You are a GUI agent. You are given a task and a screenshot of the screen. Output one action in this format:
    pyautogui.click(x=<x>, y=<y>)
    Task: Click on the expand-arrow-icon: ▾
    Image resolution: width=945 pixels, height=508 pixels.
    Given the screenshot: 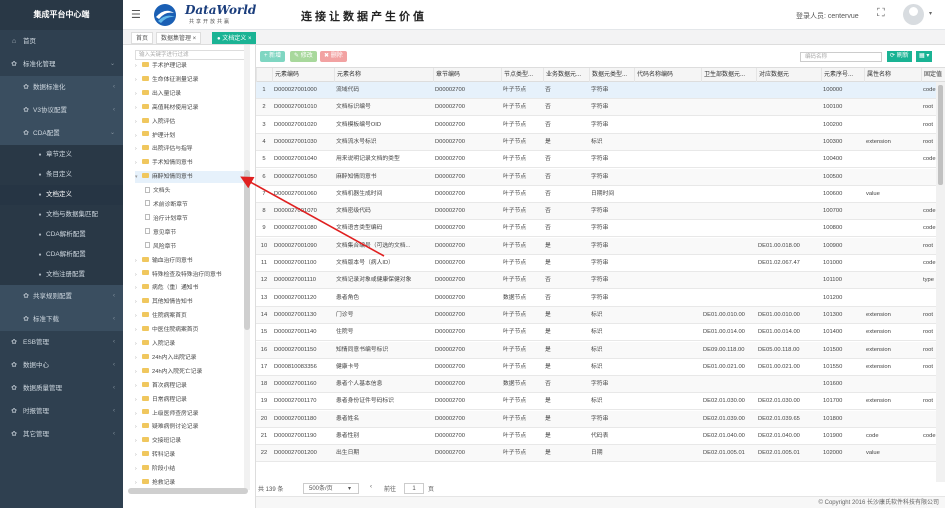 What is the action you would take?
    pyautogui.click(x=138, y=177)
    